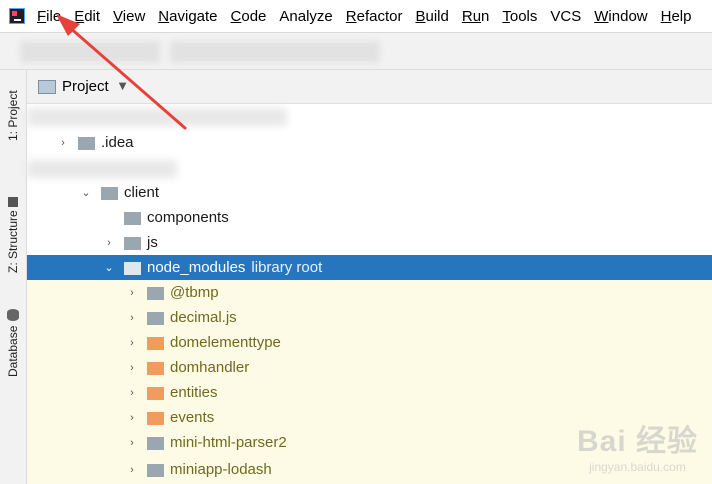 The height and width of the screenshot is (484, 712). Describe the element at coordinates (369, 292) in the screenshot. I see `tree-row-tbmp: › @tbmp` at that location.